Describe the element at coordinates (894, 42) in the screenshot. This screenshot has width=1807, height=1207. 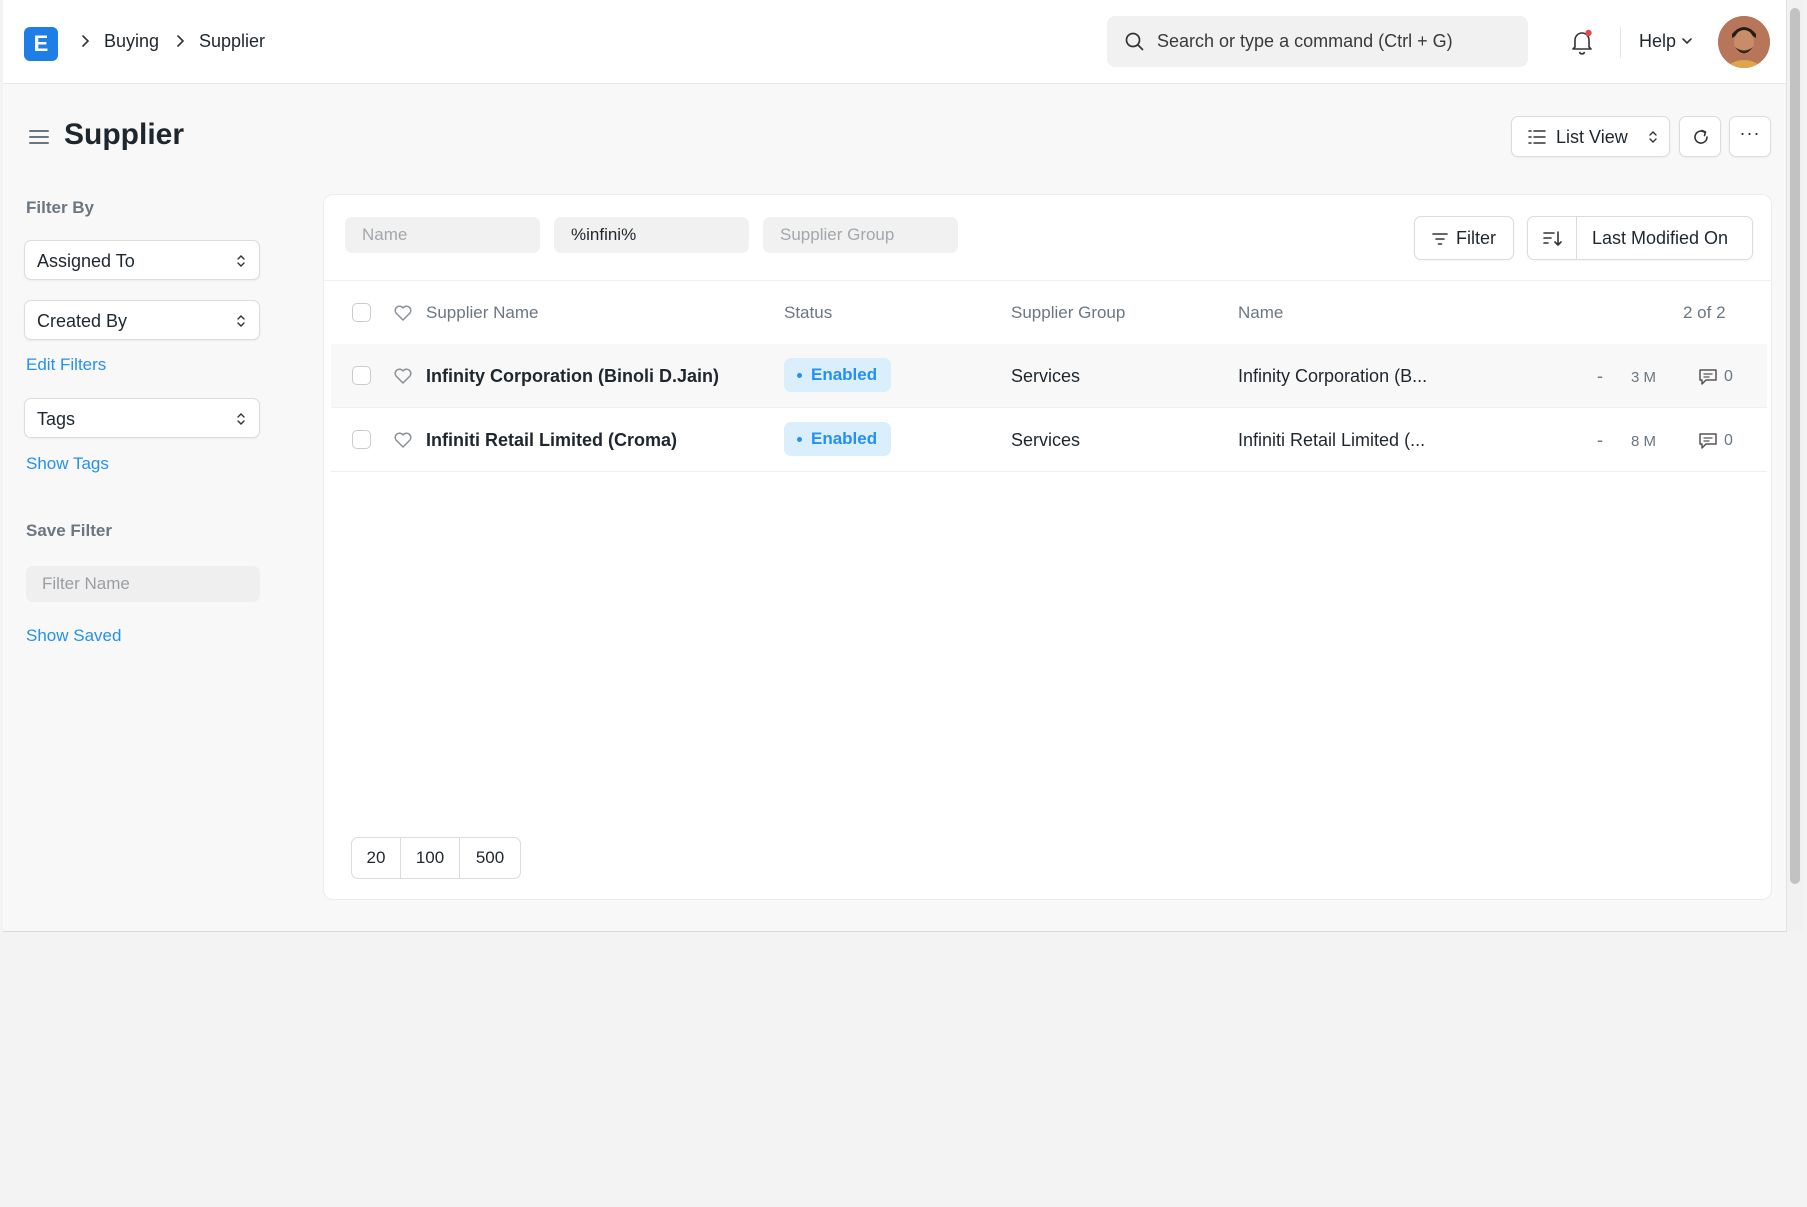
I see `navbar: E Buying Supplier Help` at that location.